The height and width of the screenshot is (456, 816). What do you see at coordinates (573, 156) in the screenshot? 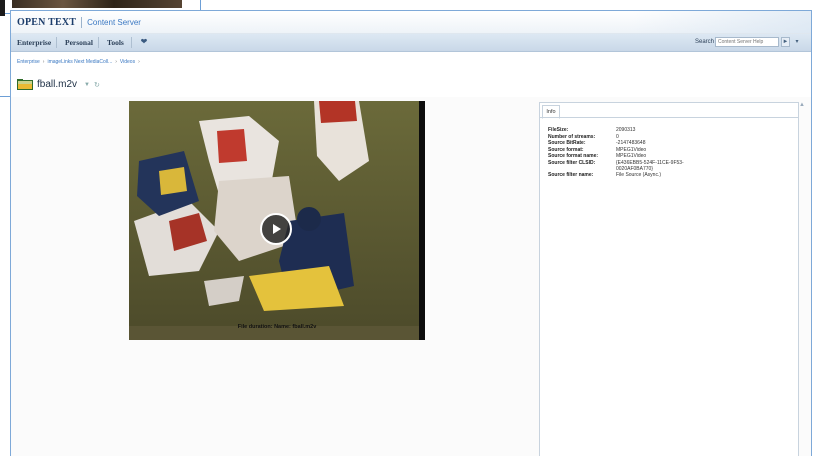
I see `info-key: Source format name:` at bounding box center [573, 156].